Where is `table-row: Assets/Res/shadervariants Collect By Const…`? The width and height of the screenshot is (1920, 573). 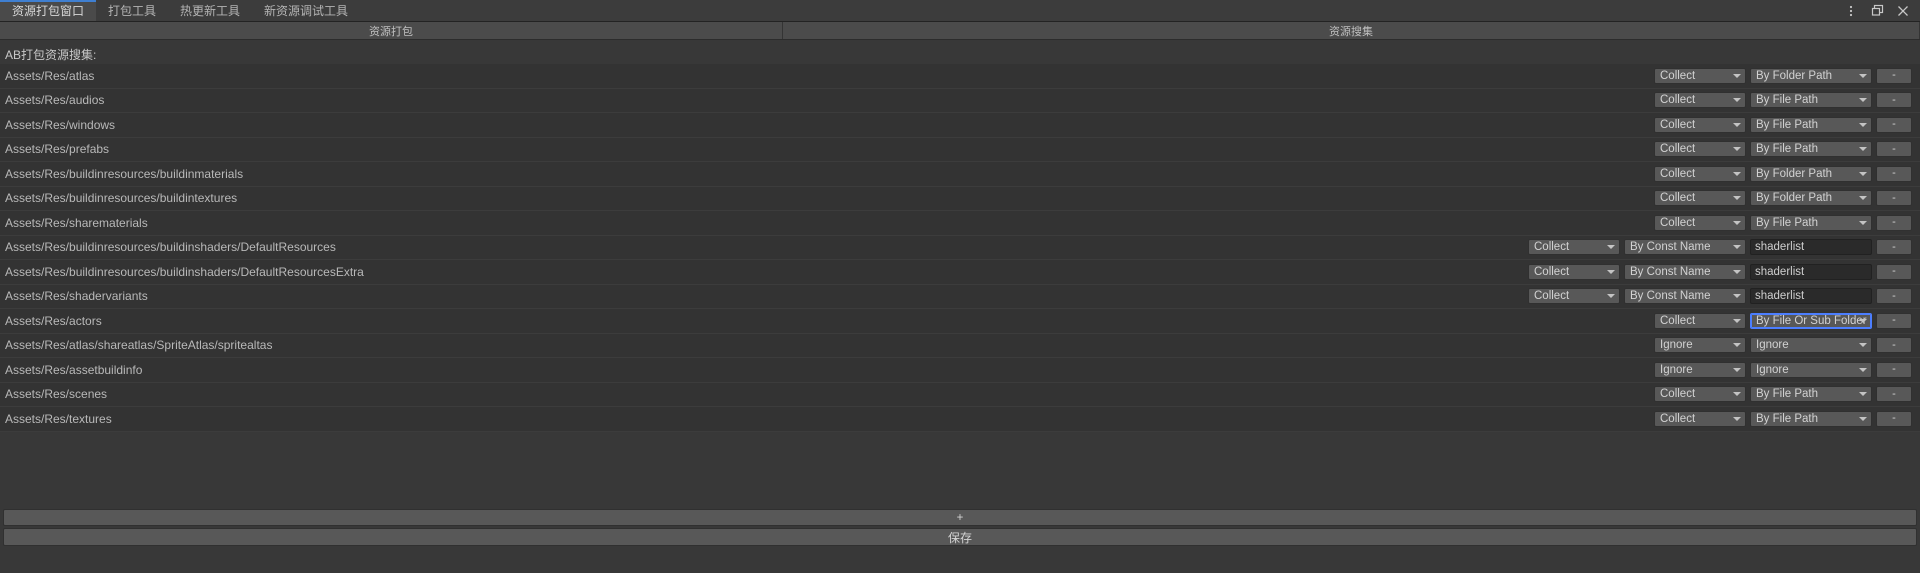
table-row: Assets/Res/shadervariants Collect By Const… is located at coordinates (960, 296).